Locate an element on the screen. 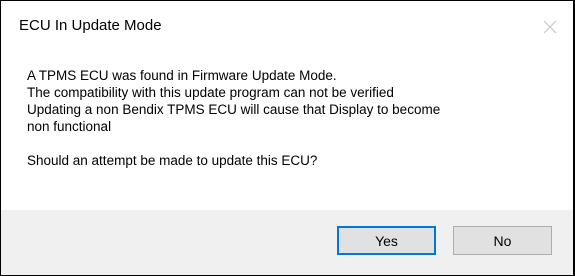  close-icon is located at coordinates (550, 27).